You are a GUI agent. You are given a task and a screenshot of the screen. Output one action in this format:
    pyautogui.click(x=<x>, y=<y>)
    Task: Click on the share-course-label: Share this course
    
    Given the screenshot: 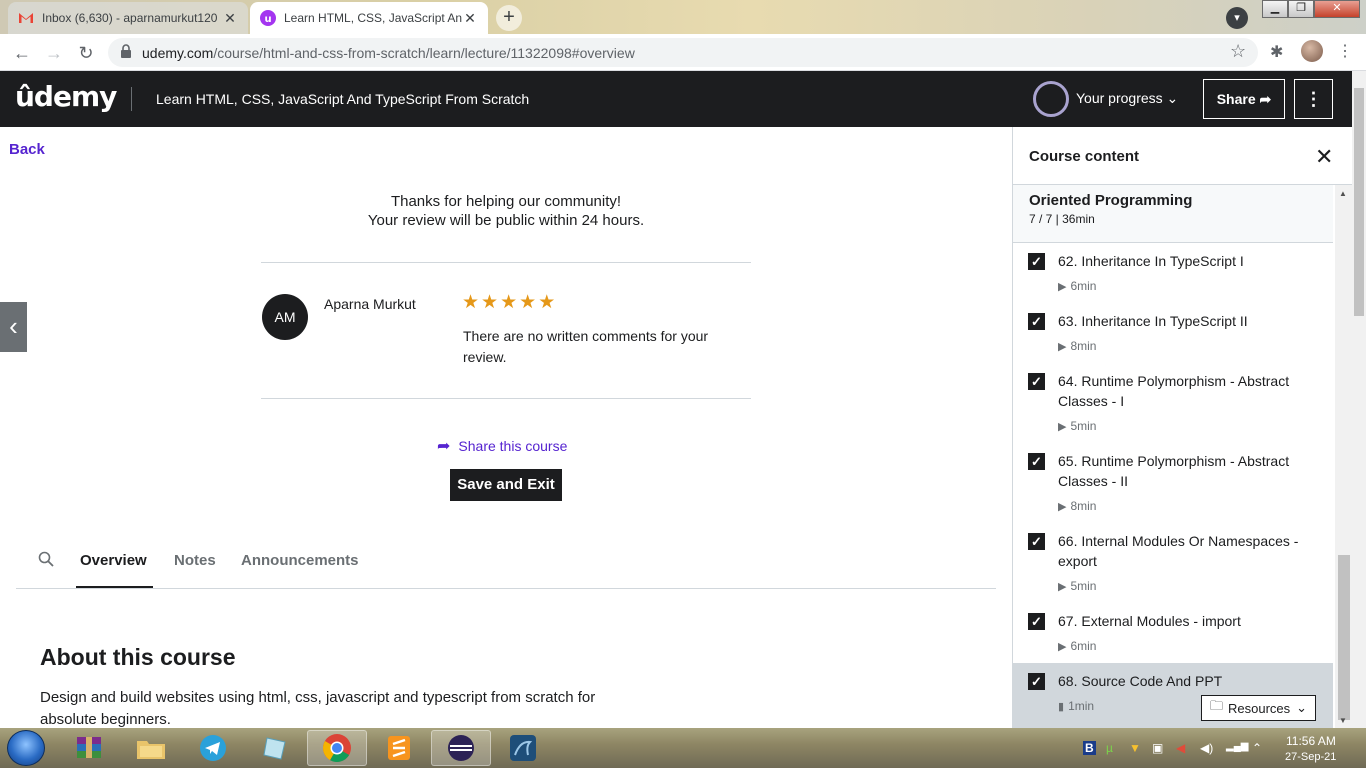 What is the action you would take?
    pyautogui.click(x=513, y=446)
    